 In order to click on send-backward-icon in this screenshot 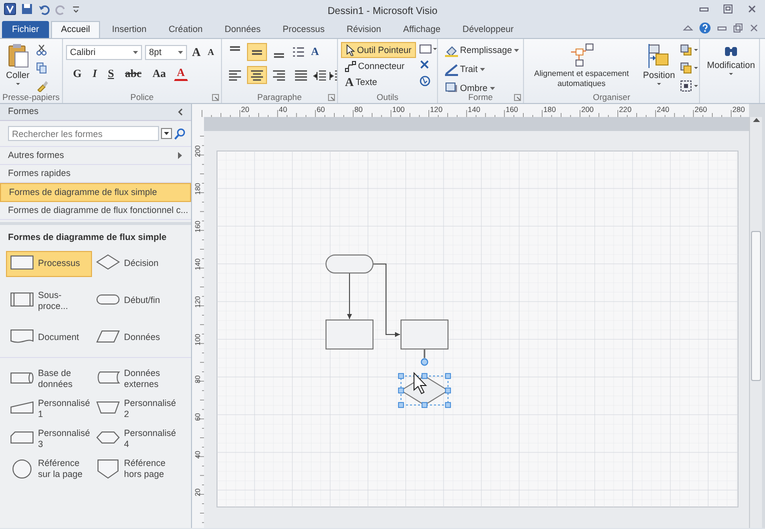, I will do `click(689, 68)`.